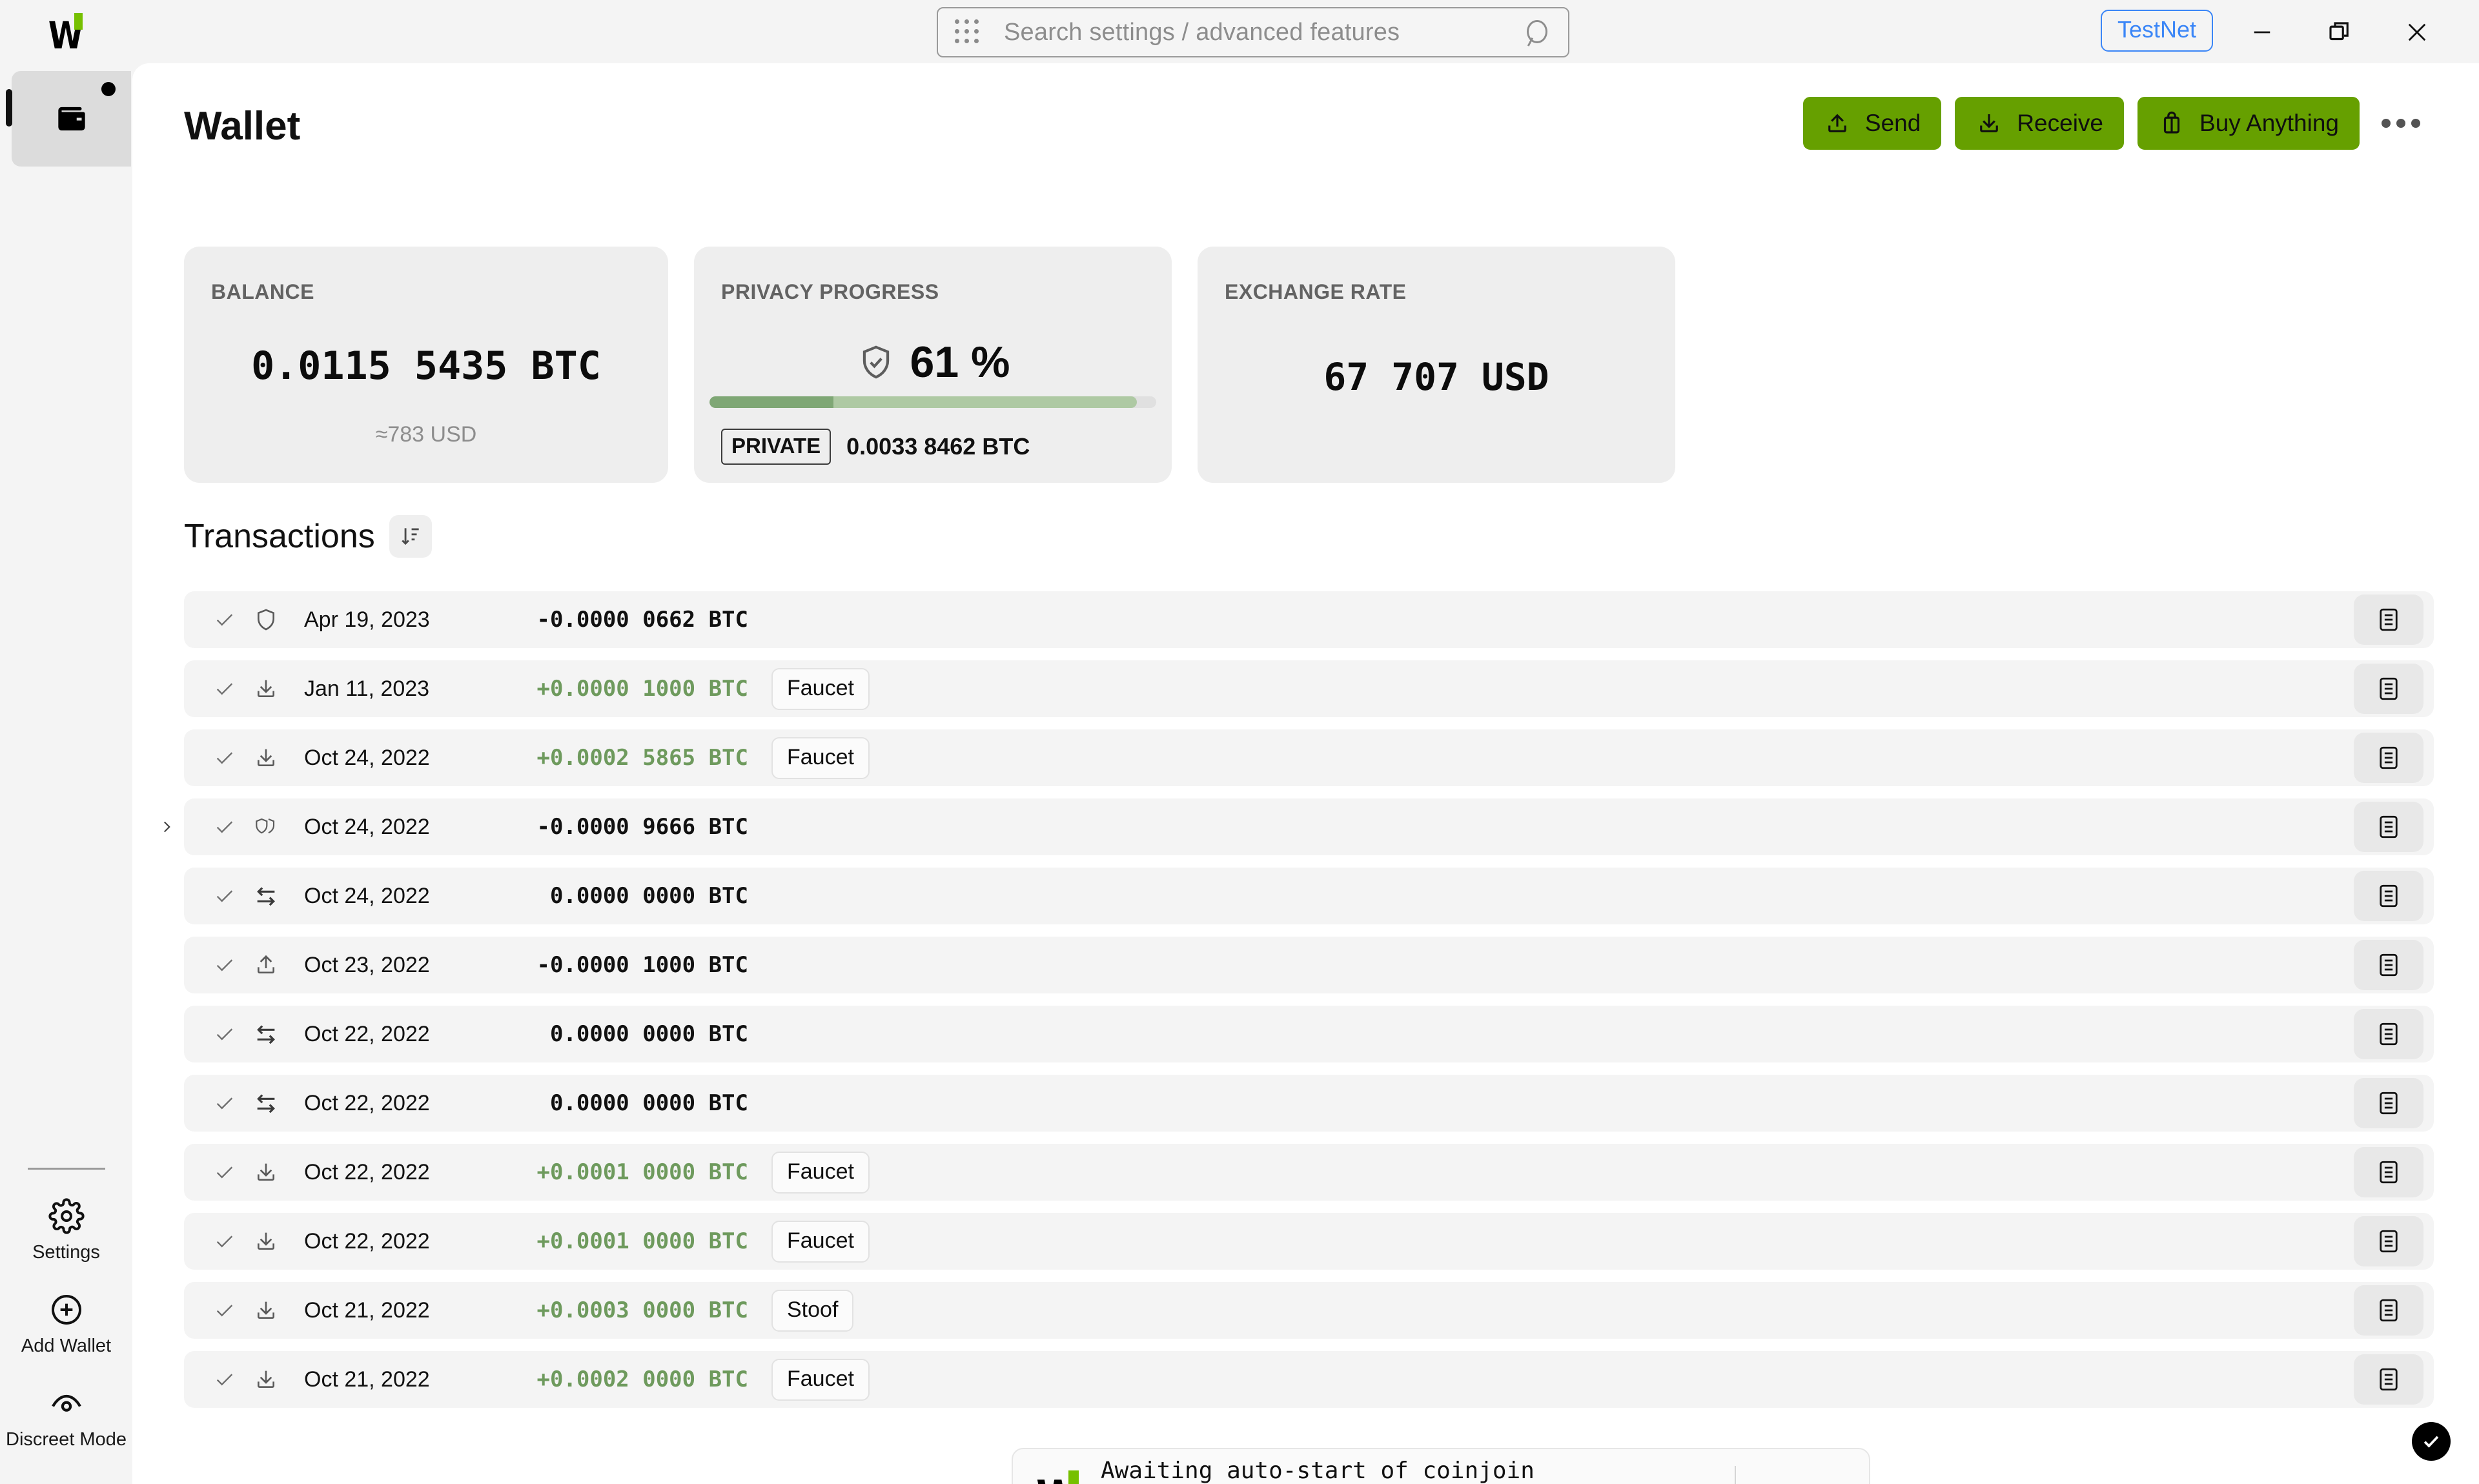 Image resolution: width=2479 pixels, height=1484 pixels. Describe the element at coordinates (875, 362) in the screenshot. I see `shield-check-icon` at that location.